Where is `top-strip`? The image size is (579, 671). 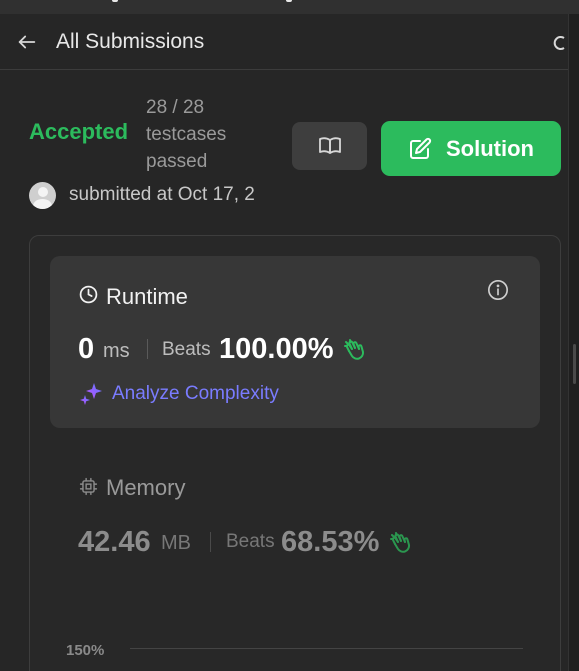 top-strip is located at coordinates (289, 7).